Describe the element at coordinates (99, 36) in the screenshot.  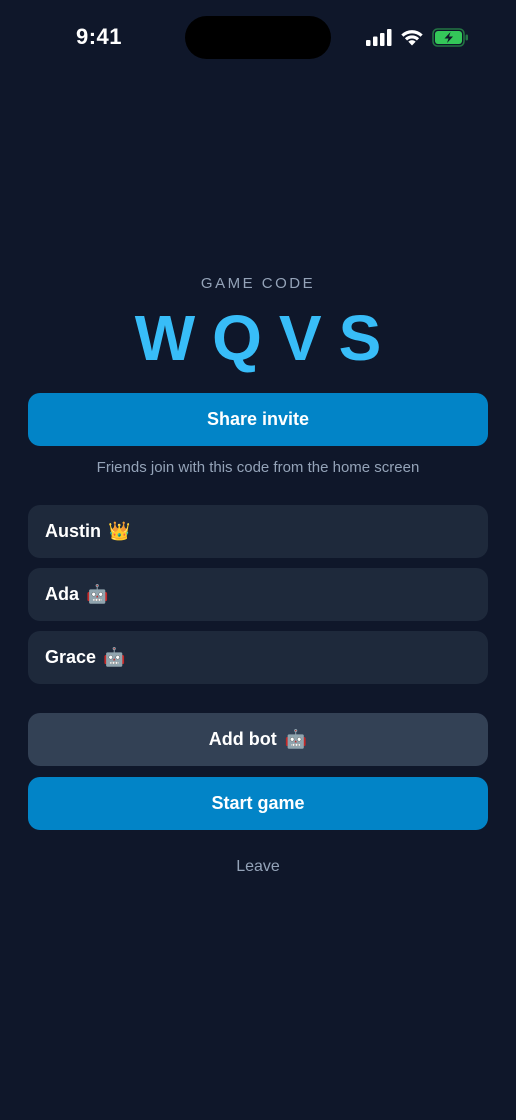
I see `status-time: 9:41` at that location.